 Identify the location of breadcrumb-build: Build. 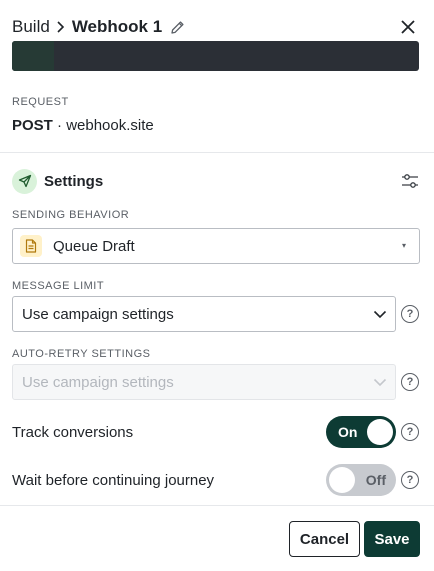
(31, 27).